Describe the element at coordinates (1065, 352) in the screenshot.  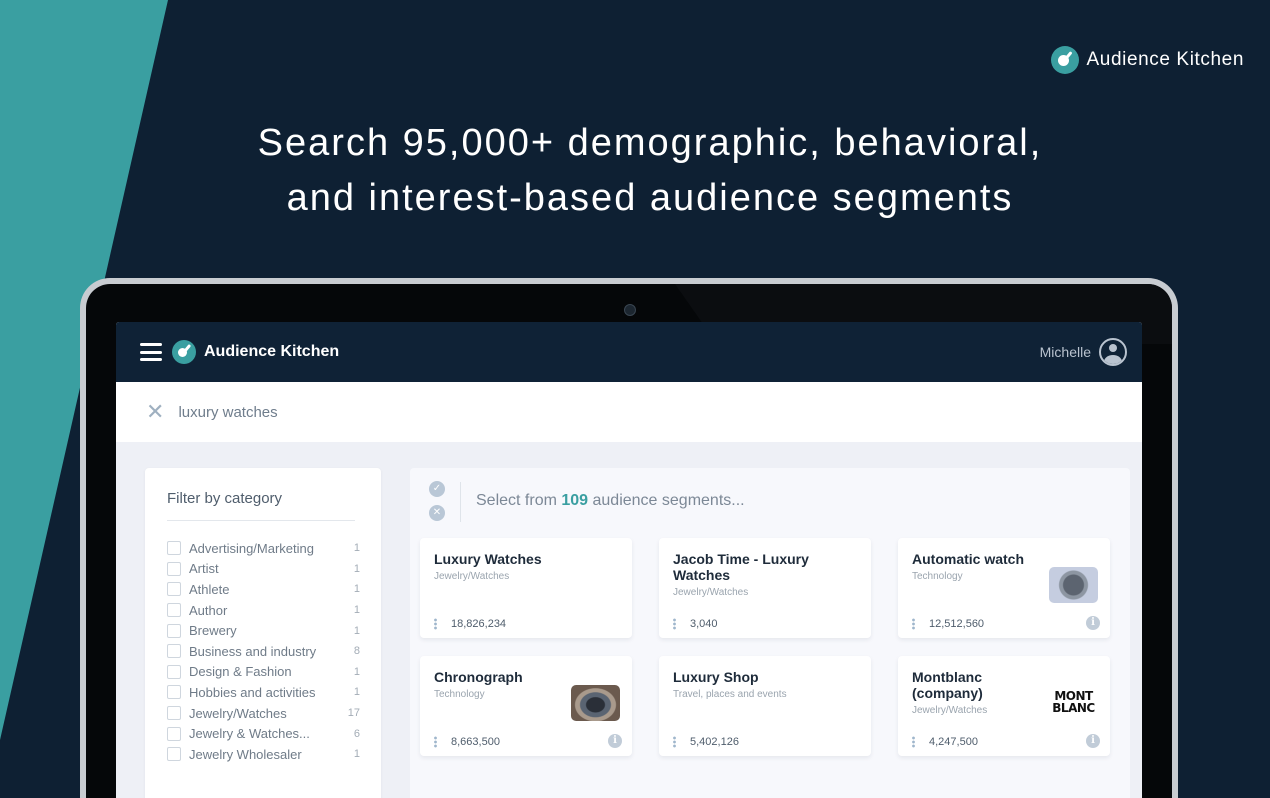
I see `user-name: Michelle` at that location.